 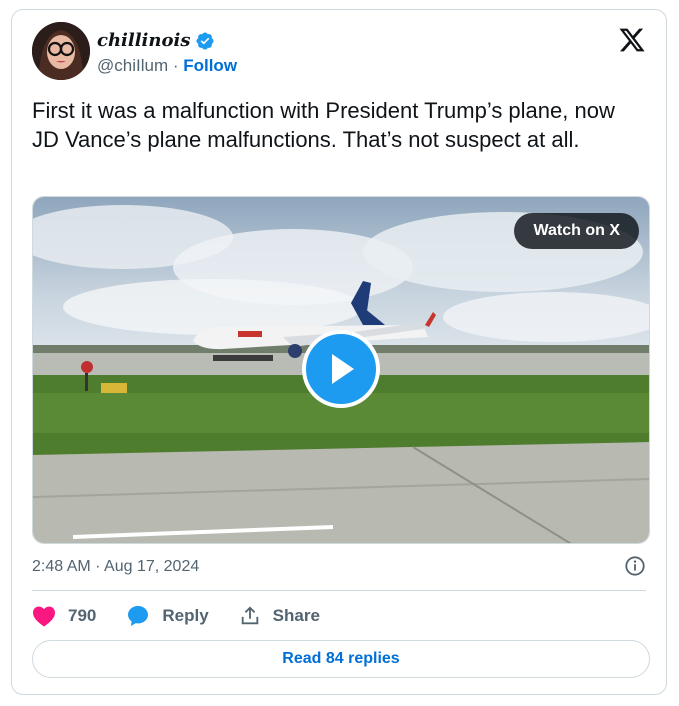 I want to click on info-icon, so click(x=635, y=566).